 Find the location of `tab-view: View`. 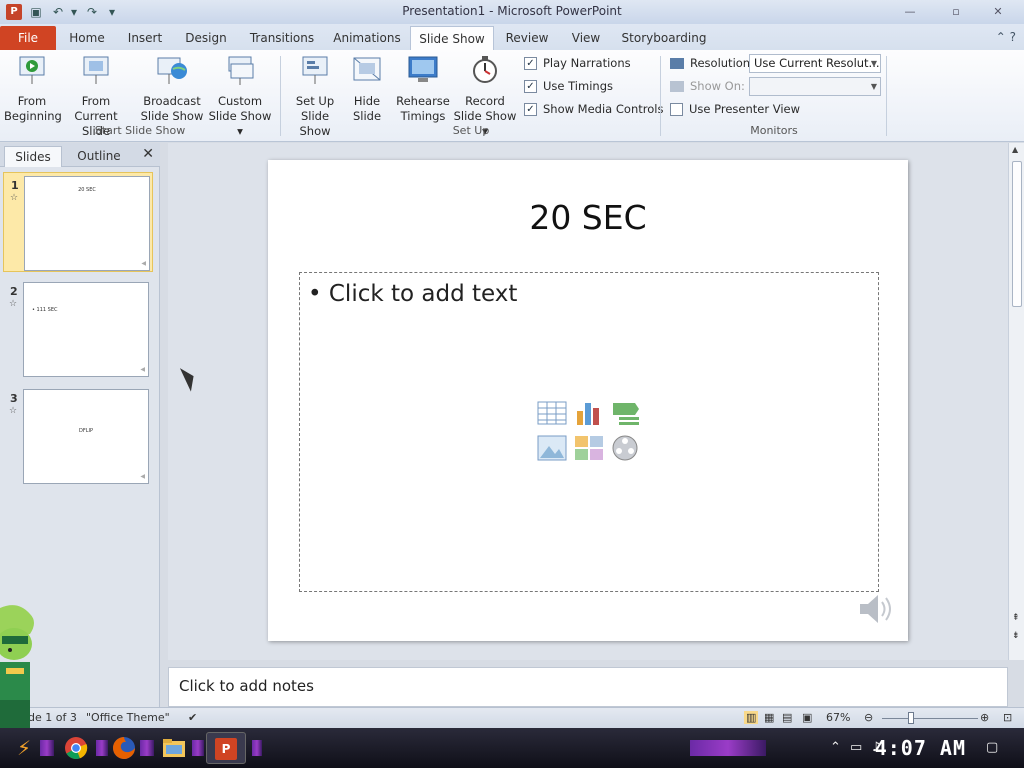

tab-view: View is located at coordinates (586, 38).